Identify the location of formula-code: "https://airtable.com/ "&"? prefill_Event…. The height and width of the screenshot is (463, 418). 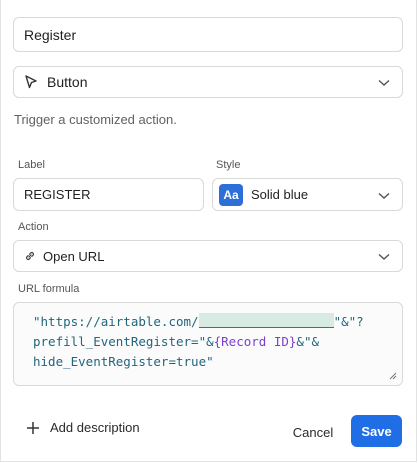
(198, 342).